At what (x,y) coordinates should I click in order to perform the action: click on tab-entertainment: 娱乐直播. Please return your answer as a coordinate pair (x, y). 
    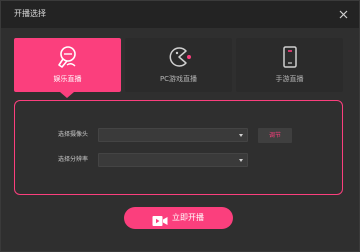
    Looking at the image, I should click on (67, 65).